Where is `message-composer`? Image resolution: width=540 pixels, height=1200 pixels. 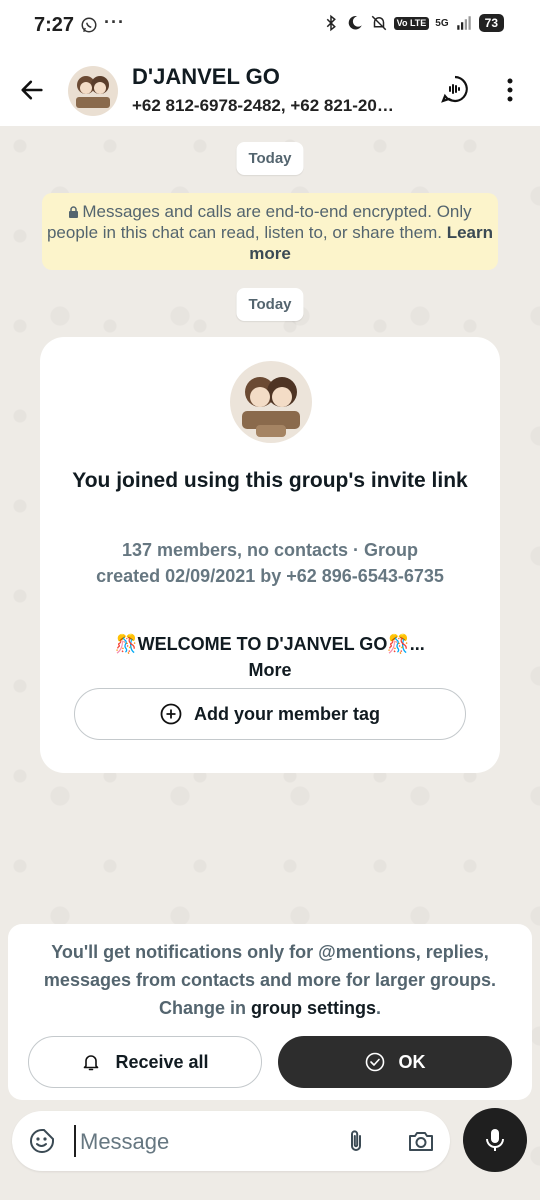
message-composer is located at coordinates (231, 1141).